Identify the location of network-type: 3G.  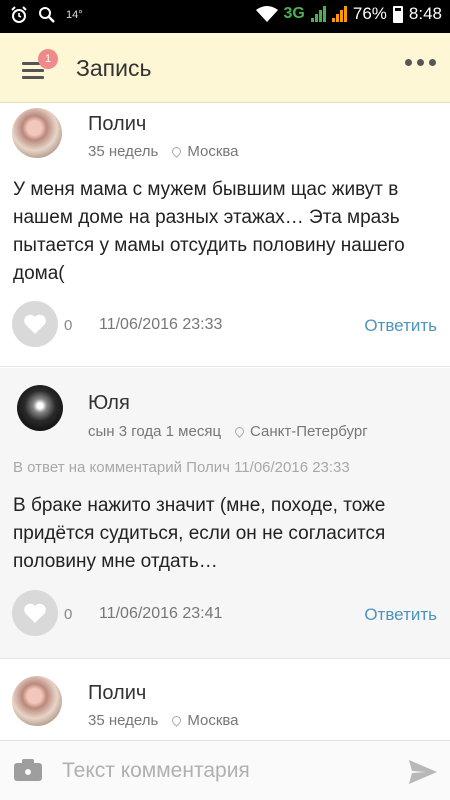
(294, 13).